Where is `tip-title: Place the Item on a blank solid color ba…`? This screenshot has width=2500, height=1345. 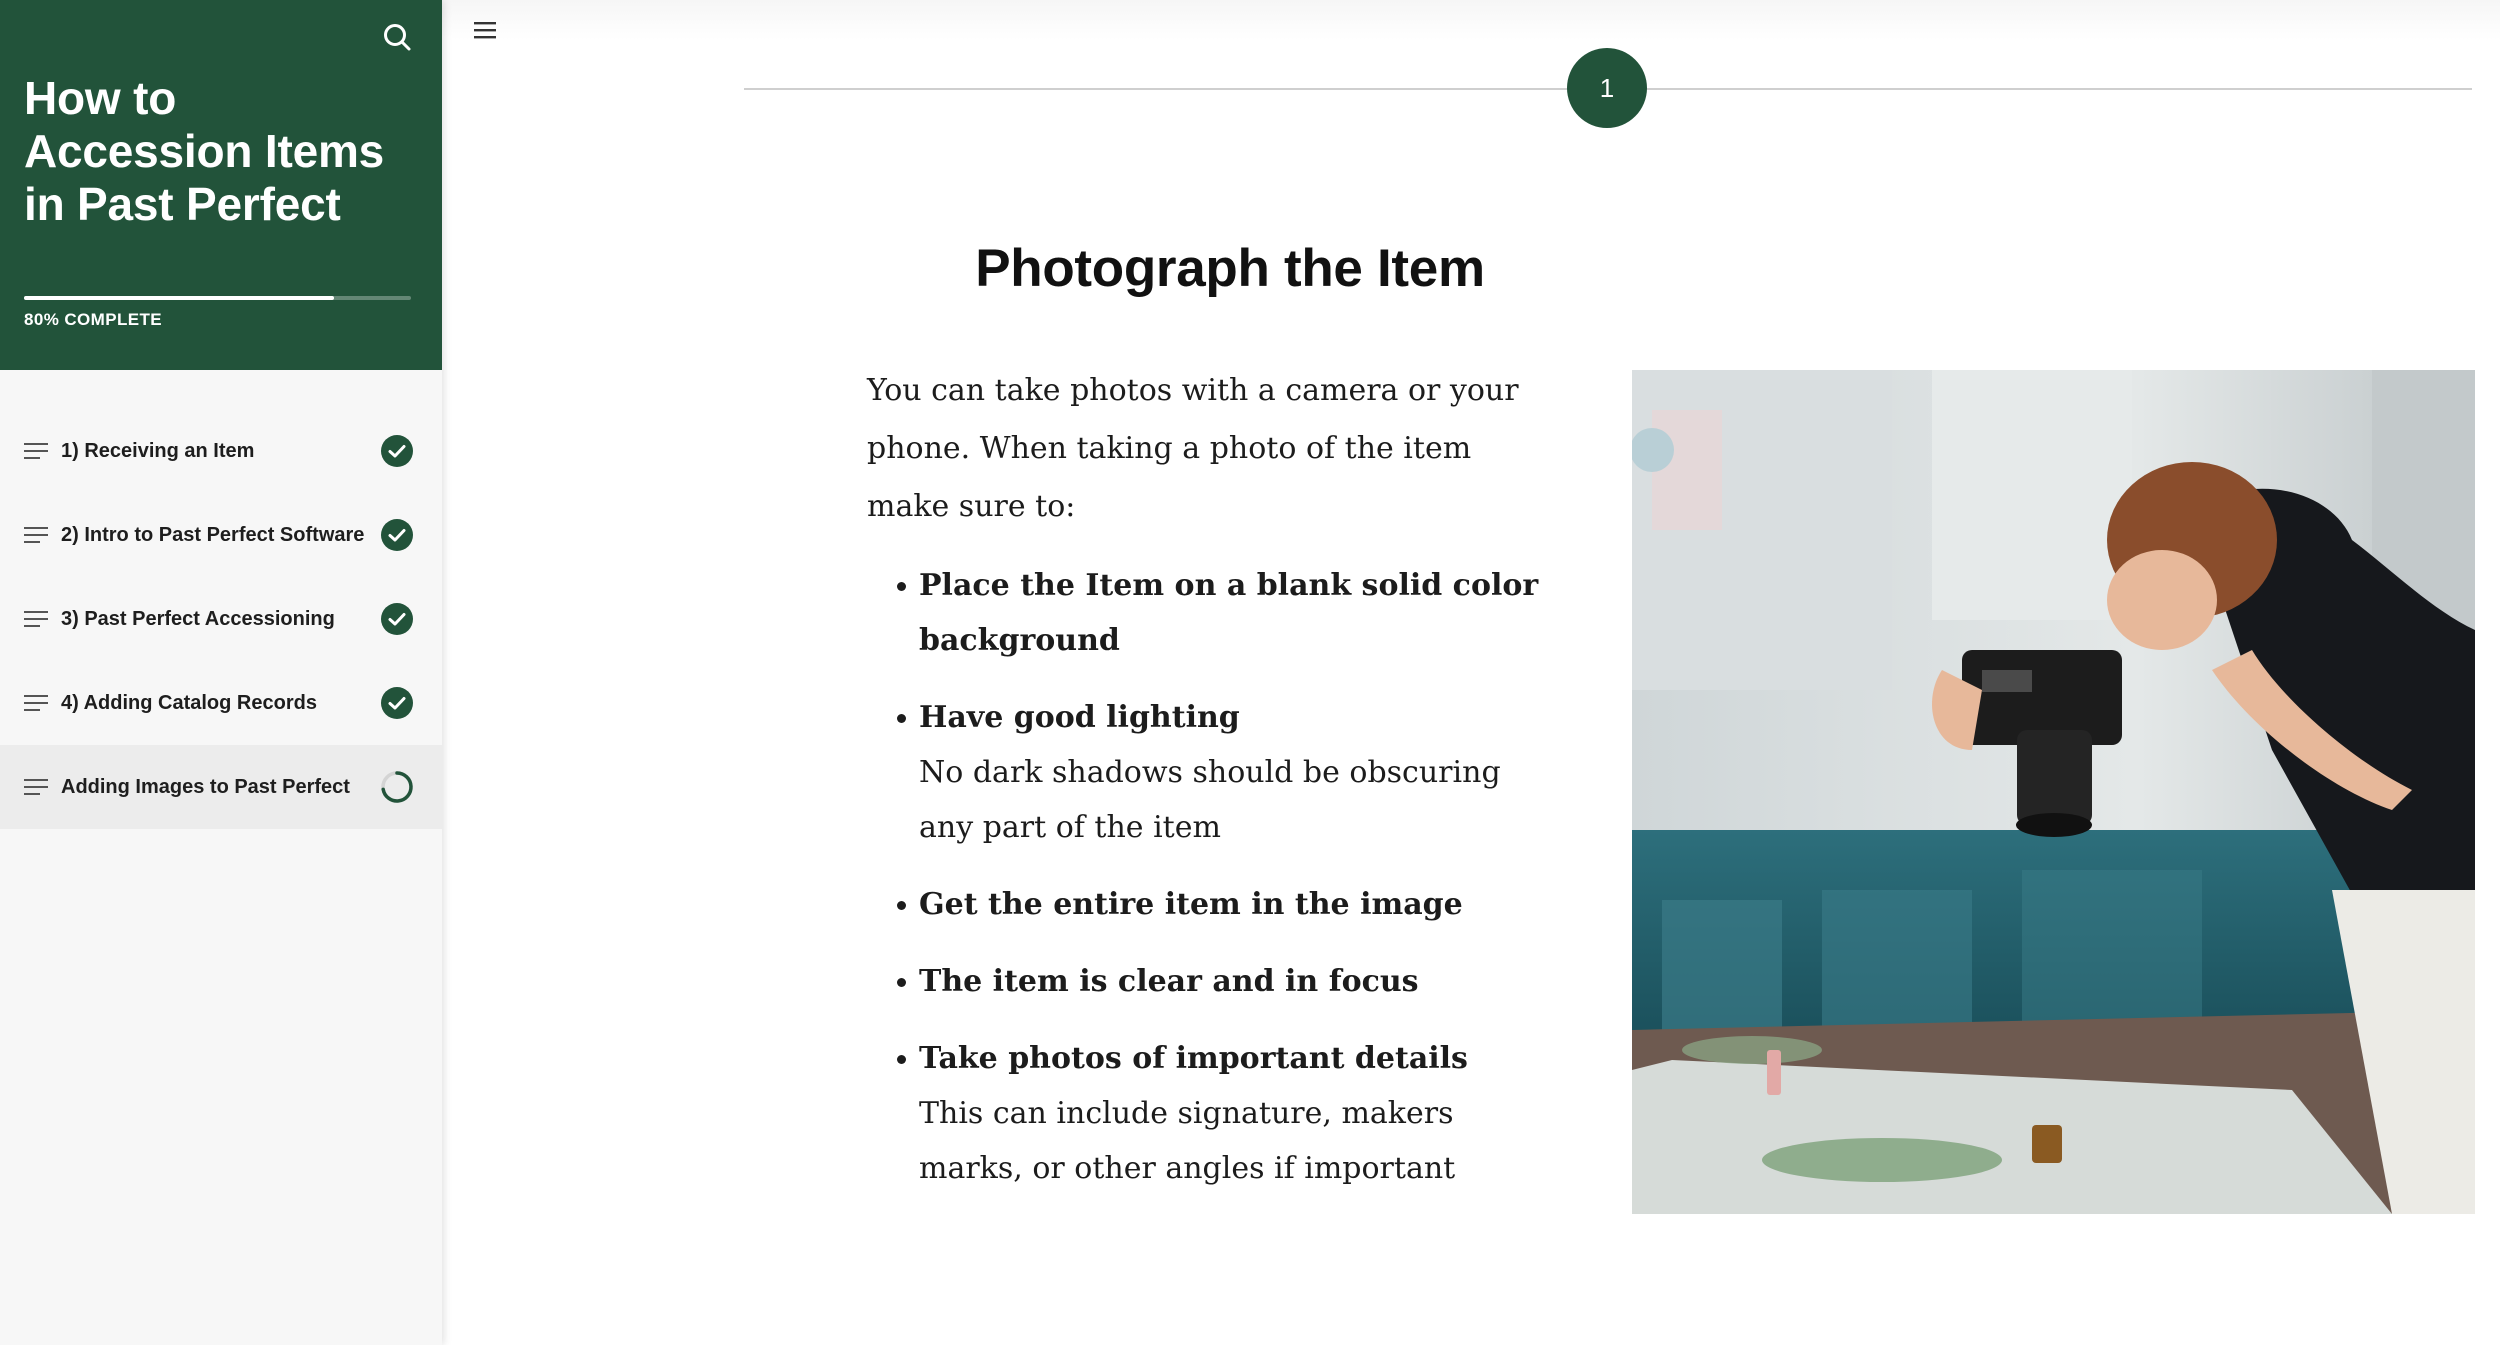
tip-title: Place the Item on a blank solid color ba… is located at coordinates (1229, 613).